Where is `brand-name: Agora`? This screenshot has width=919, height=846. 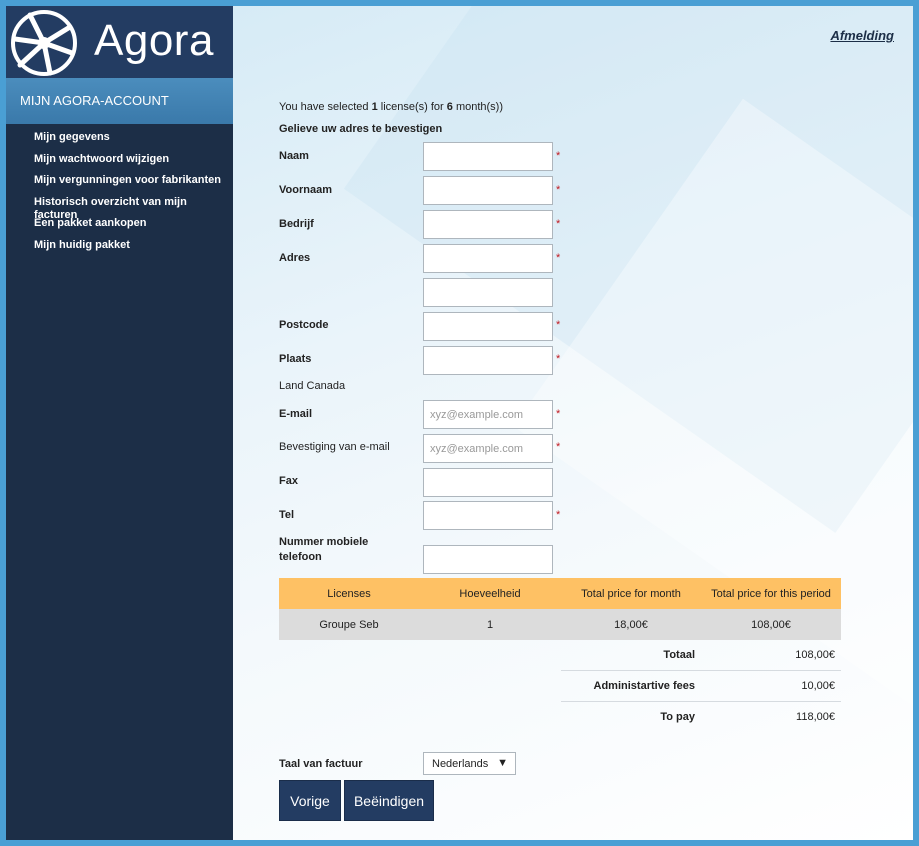
brand-name: Agora is located at coordinates (154, 40).